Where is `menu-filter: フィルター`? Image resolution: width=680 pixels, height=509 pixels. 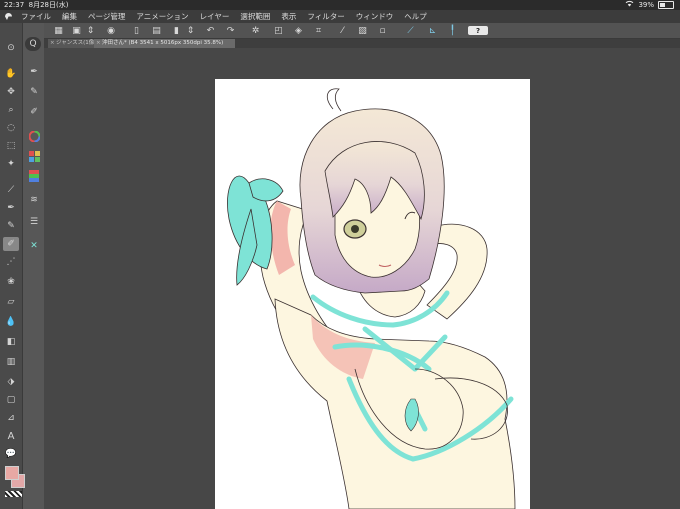
menu-filter: フィルター is located at coordinates (326, 16).